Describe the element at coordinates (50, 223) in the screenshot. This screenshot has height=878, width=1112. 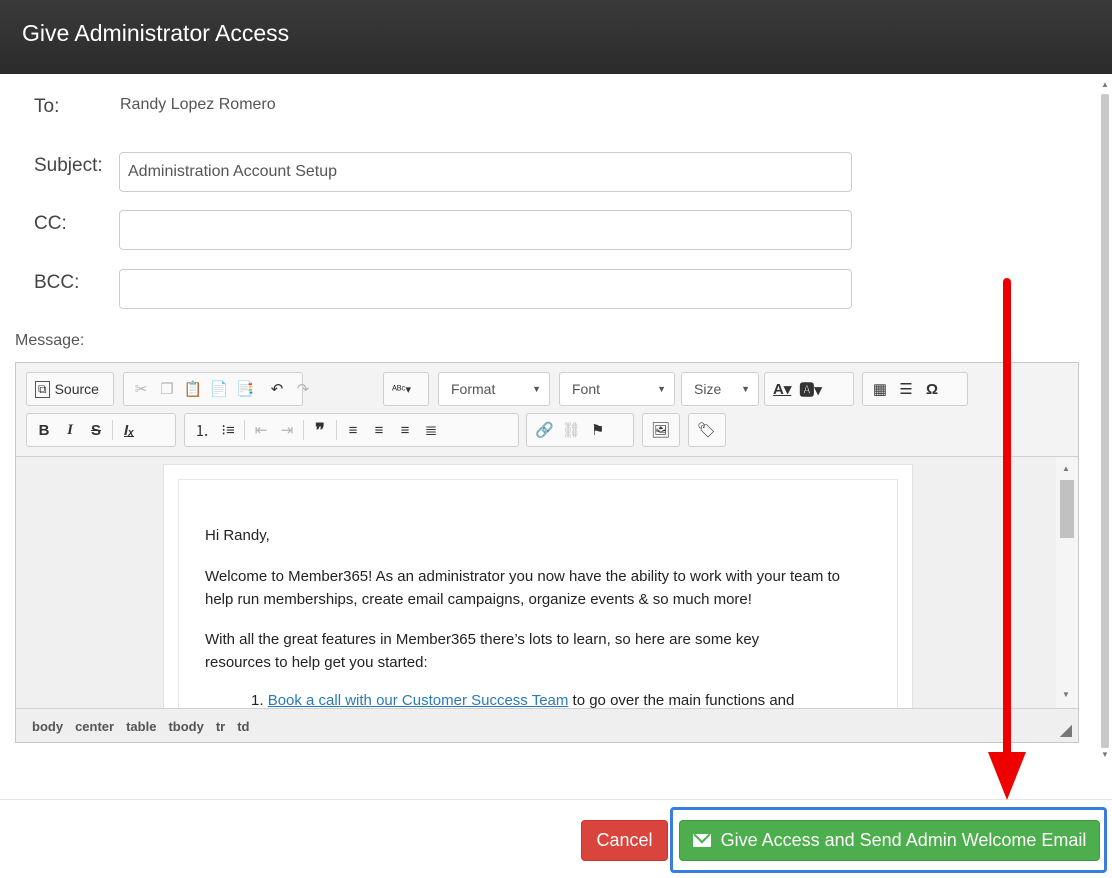
I see `cc-label: CC:` at that location.